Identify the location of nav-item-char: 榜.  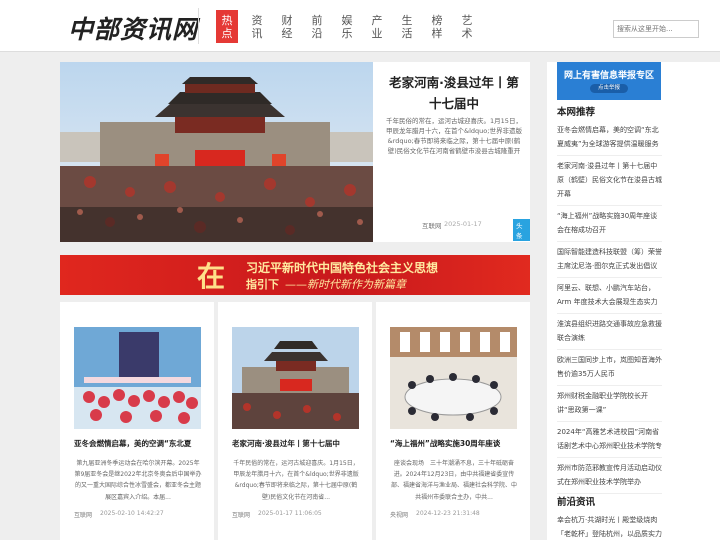
(437, 20).